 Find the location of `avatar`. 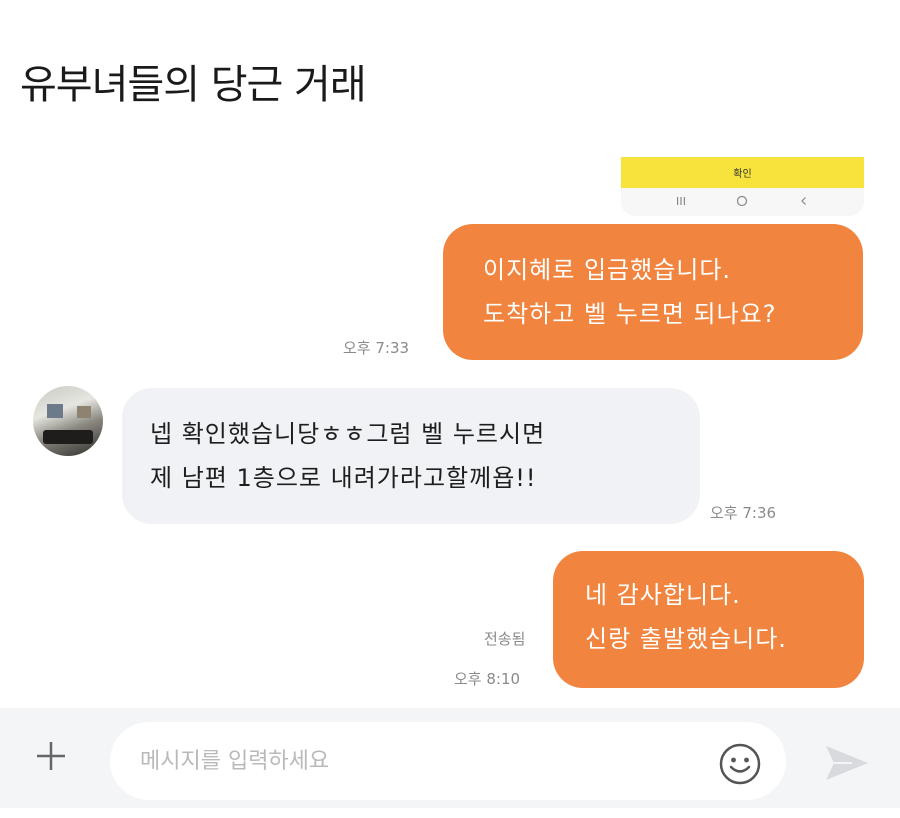

avatar is located at coordinates (68, 421).